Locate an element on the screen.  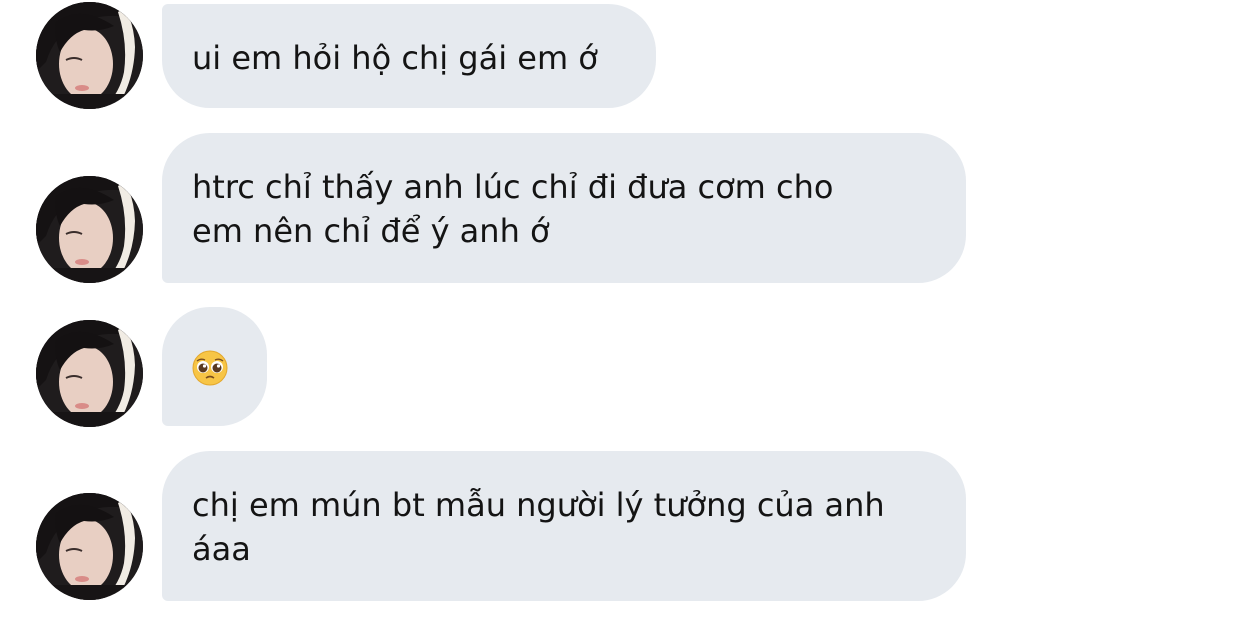
message-text: ui em hỏi hộ chị gái em ớ is located at coordinates (395, 58).